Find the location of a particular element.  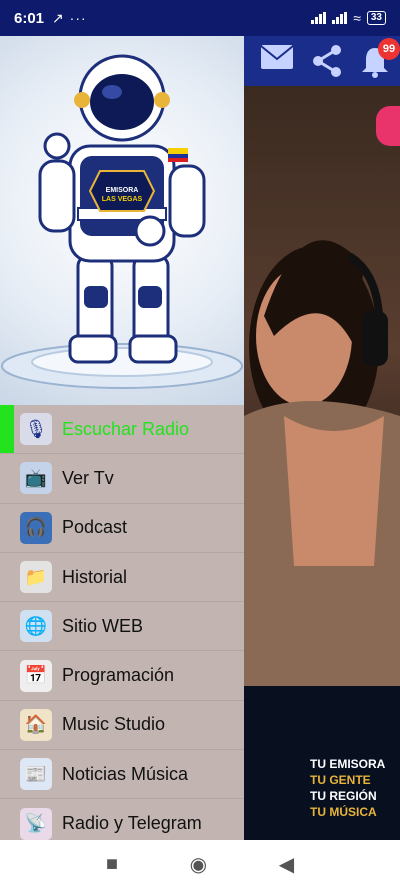

system-nav-bar: ■ ◉ ◀ is located at coordinates (200, 864).